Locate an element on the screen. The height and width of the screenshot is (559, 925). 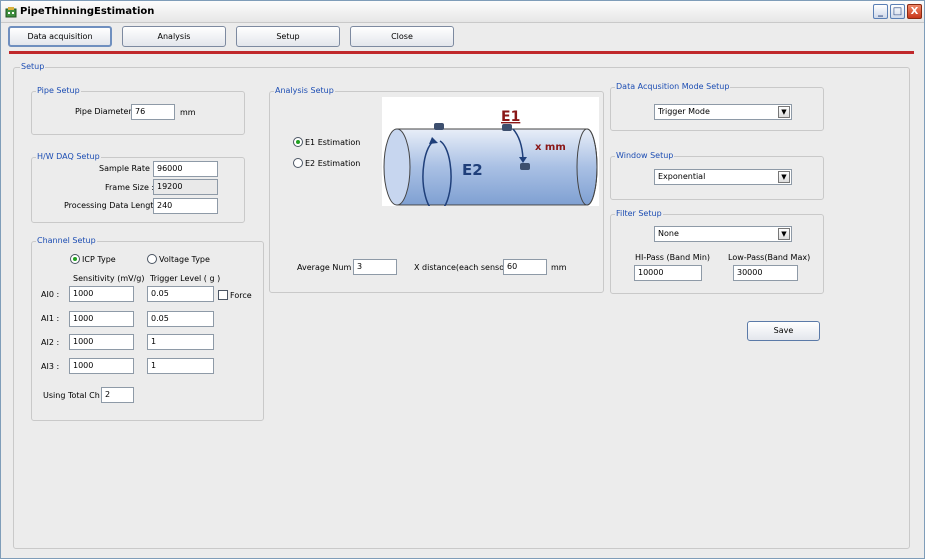
filter-type-selected: None is located at coordinates (668, 233).